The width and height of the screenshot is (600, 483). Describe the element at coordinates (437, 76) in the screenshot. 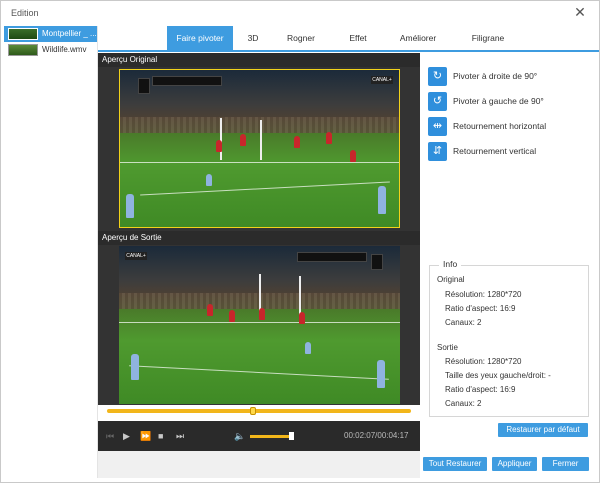

I see `rotate-right-icon: ↻` at that location.